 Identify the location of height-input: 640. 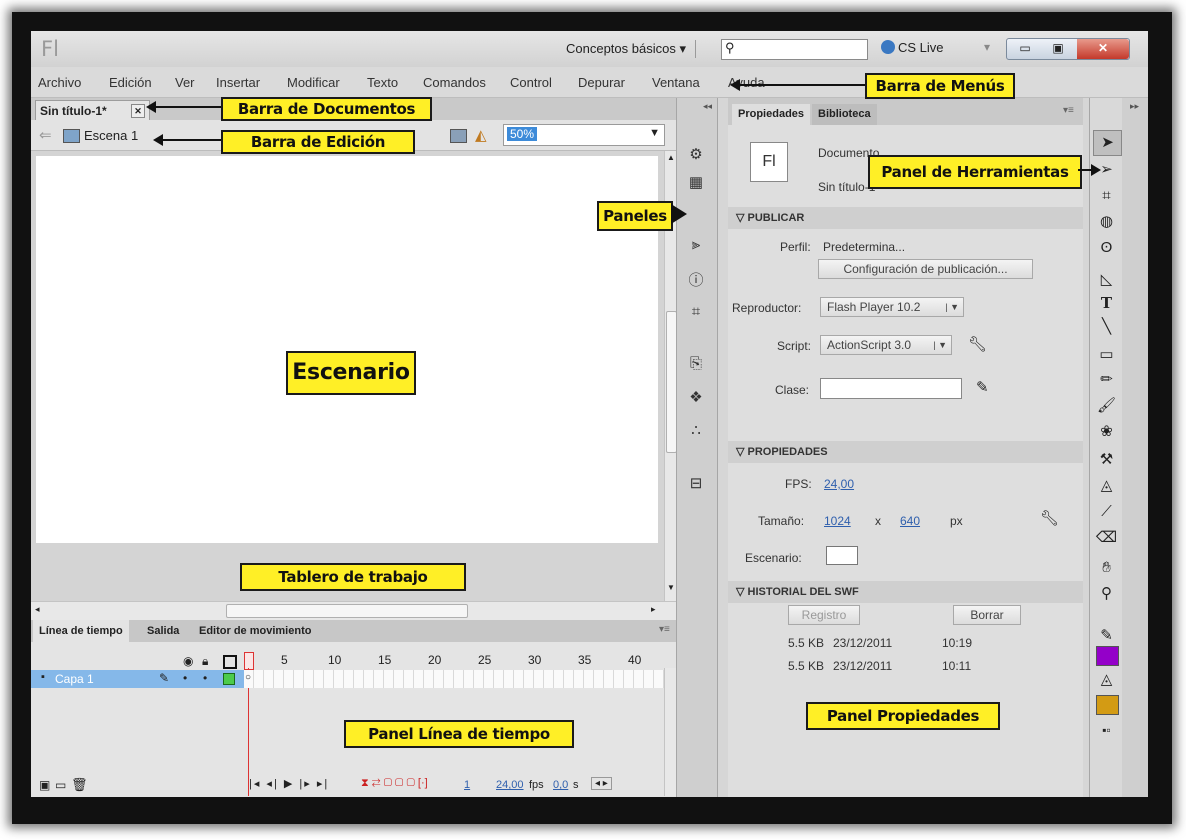
(910, 521).